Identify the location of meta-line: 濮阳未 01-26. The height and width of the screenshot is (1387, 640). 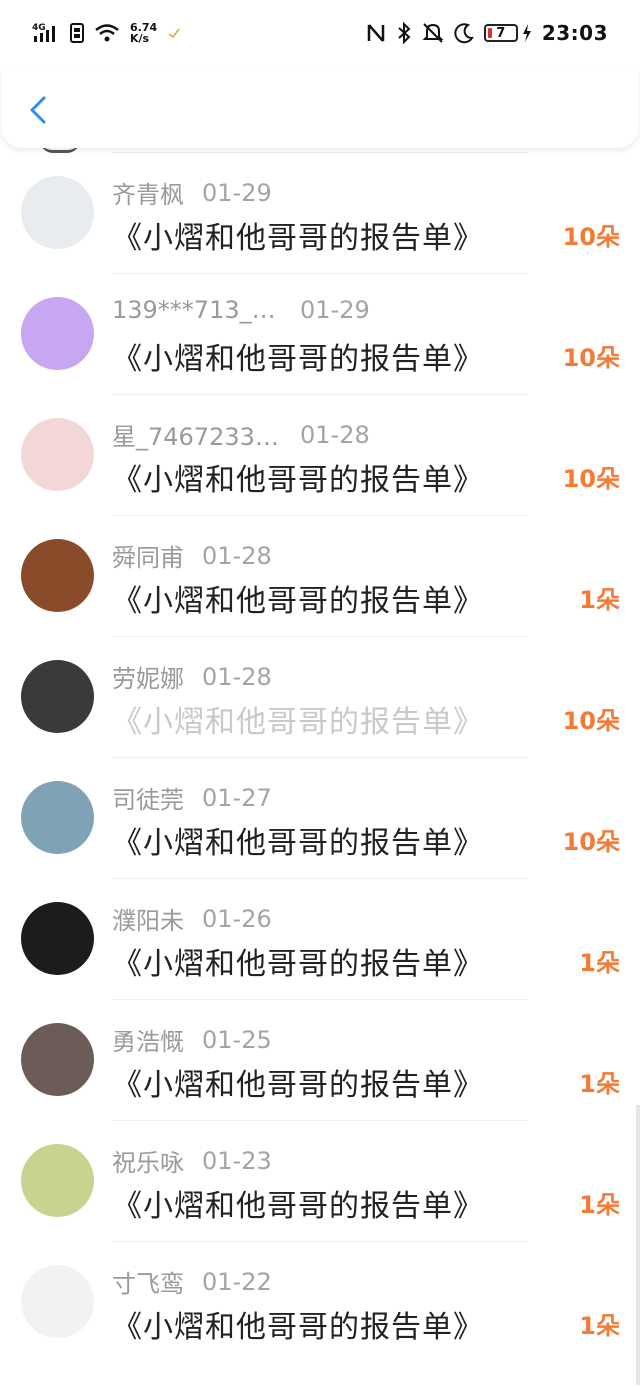
(192, 918).